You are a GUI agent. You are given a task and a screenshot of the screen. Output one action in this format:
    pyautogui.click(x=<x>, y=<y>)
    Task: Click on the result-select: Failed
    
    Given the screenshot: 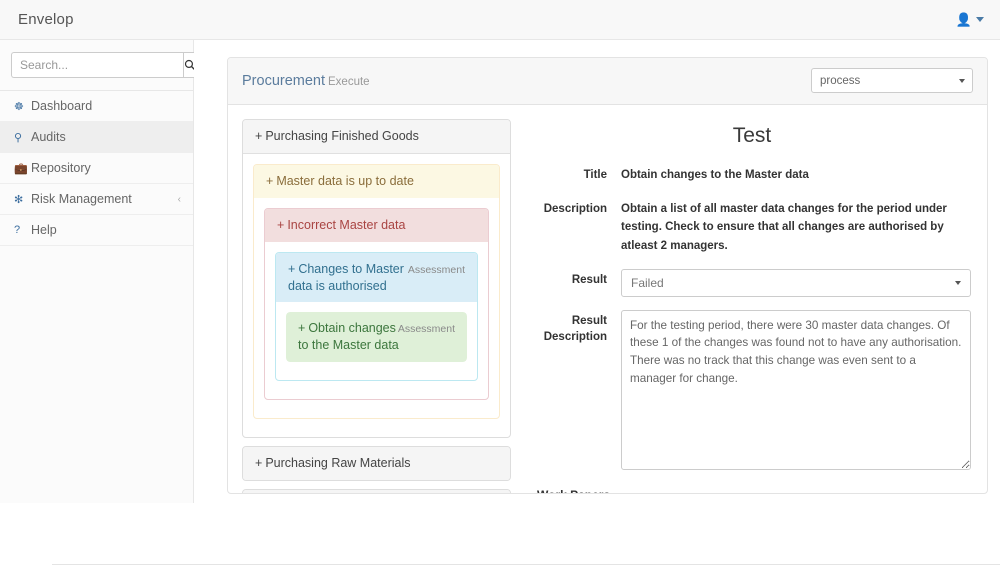 What is the action you would take?
    pyautogui.click(x=796, y=282)
    